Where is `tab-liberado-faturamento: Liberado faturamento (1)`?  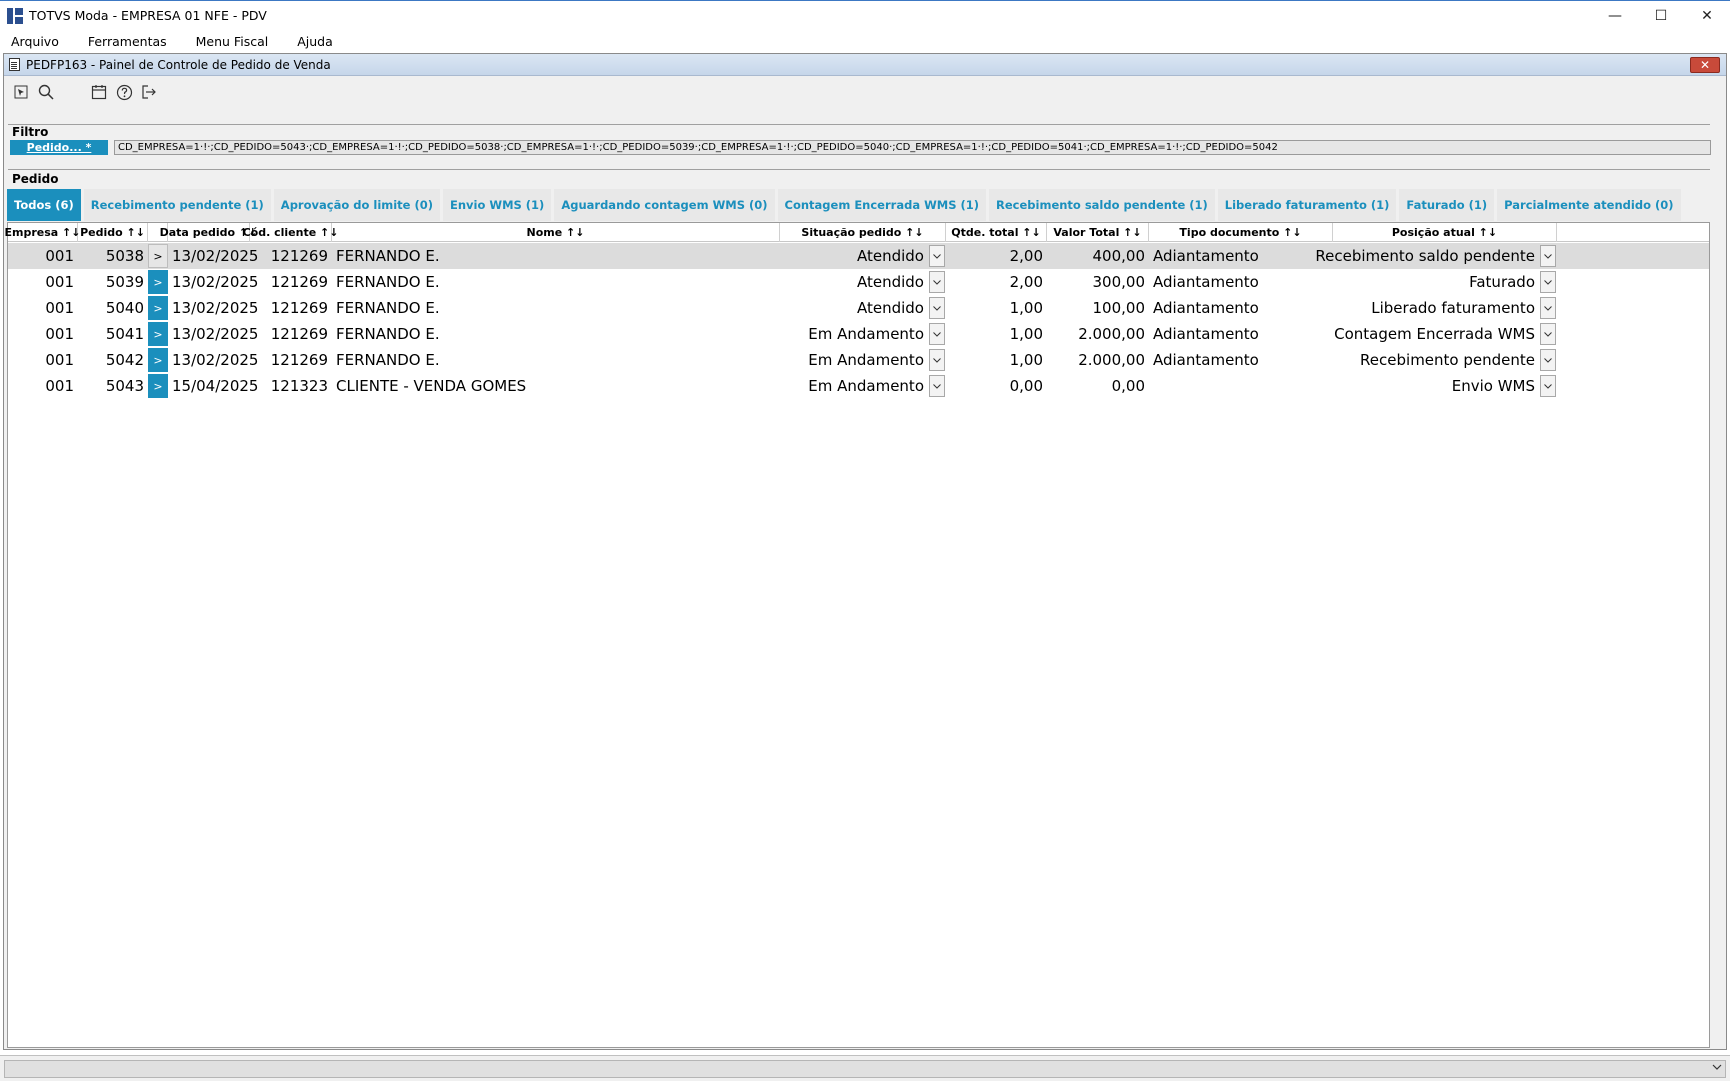 tab-liberado-faturamento: Liberado faturamento (1) is located at coordinates (1307, 205).